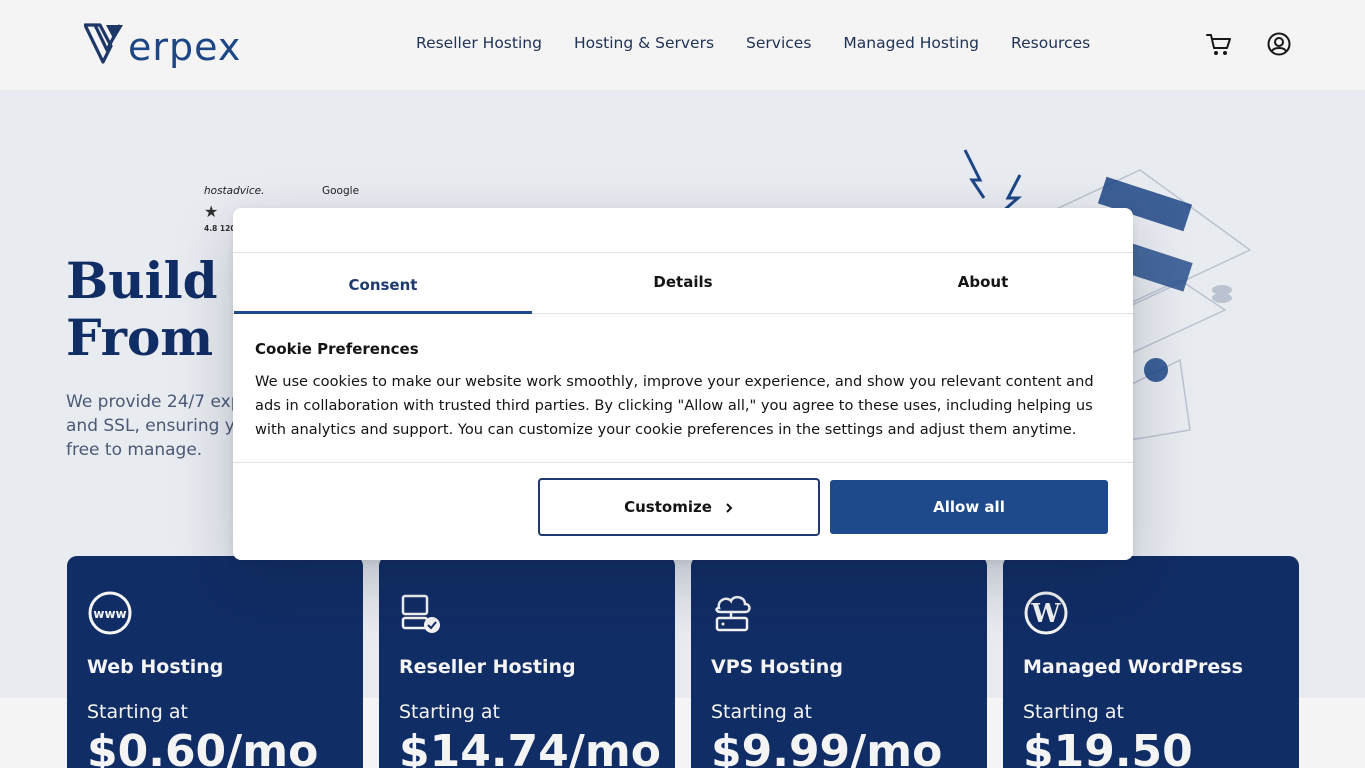 This screenshot has height=768, width=1365. What do you see at coordinates (729, 508) in the screenshot?
I see `chevron-right-icon` at bounding box center [729, 508].